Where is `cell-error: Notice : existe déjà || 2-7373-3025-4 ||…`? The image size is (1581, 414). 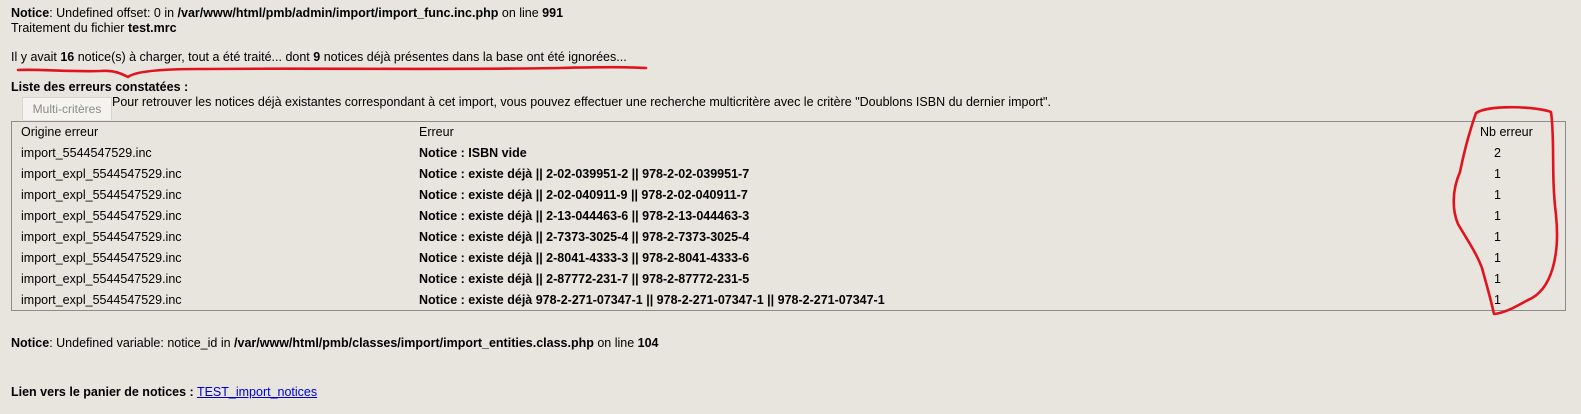
cell-error: Notice : existe déjà || 2-7373-3025-4 ||… is located at coordinates (584, 237).